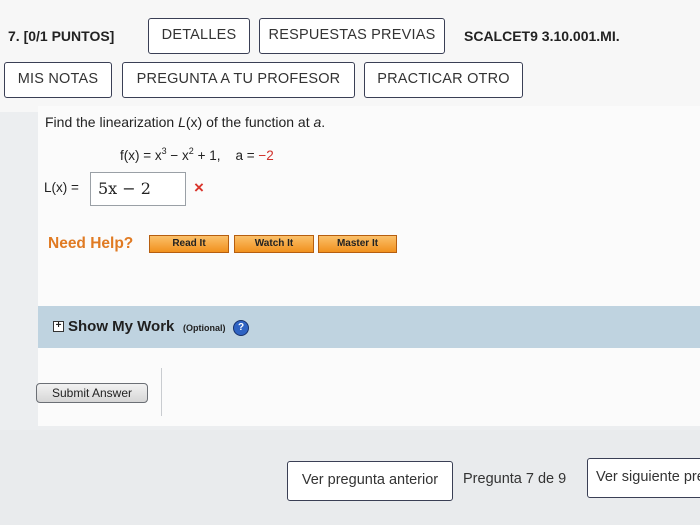  I want to click on question-score: [0/1 PUNTOS], so click(69, 36).